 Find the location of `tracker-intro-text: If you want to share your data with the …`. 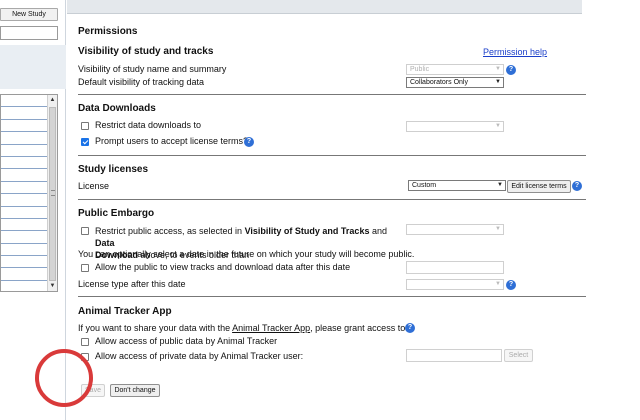

tracker-intro-text: If you want to share your data with the … is located at coordinates (246, 328).